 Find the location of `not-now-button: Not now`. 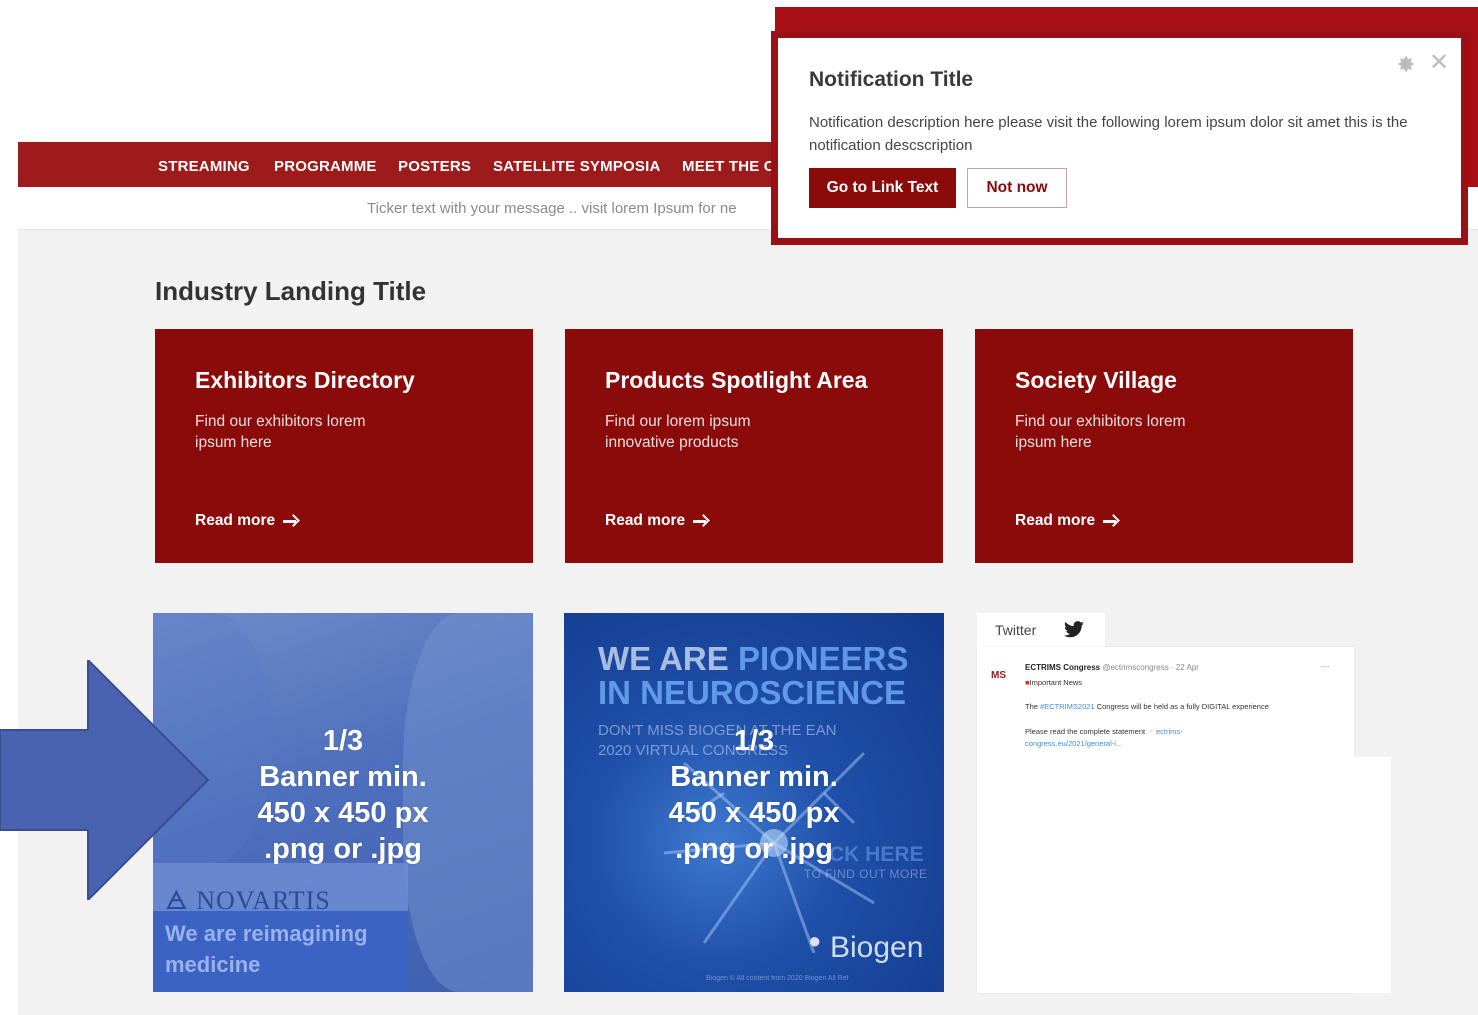

not-now-button: Not now is located at coordinates (1017, 188).